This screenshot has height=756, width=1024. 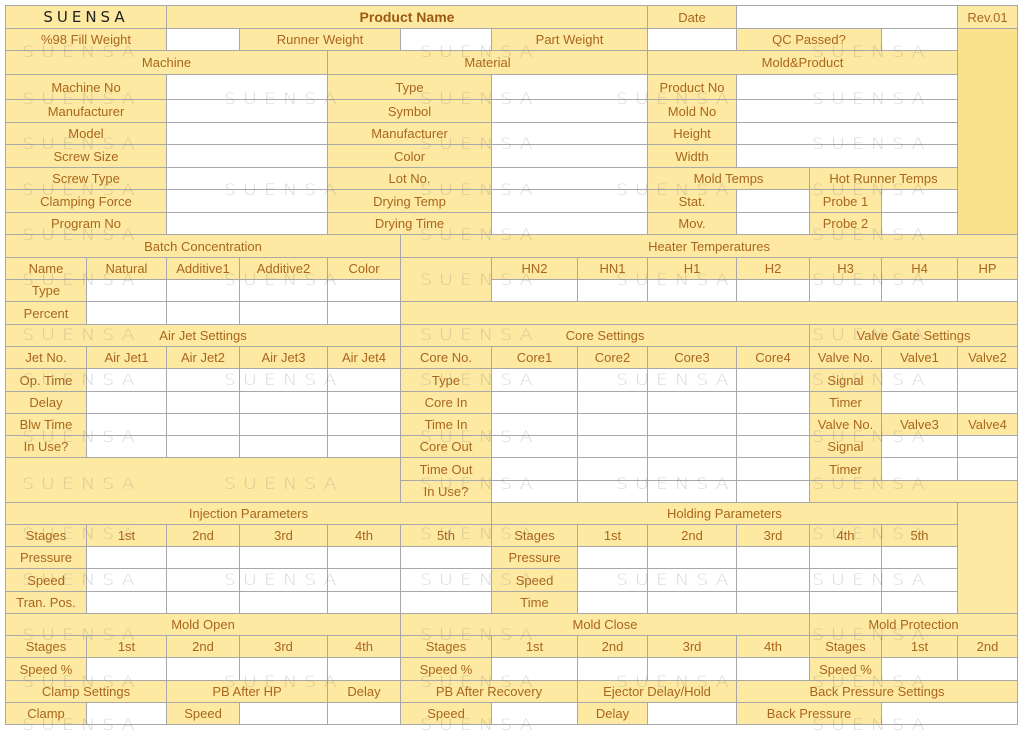 What do you see at coordinates (847, 17) in the screenshot?
I see `date-input` at bounding box center [847, 17].